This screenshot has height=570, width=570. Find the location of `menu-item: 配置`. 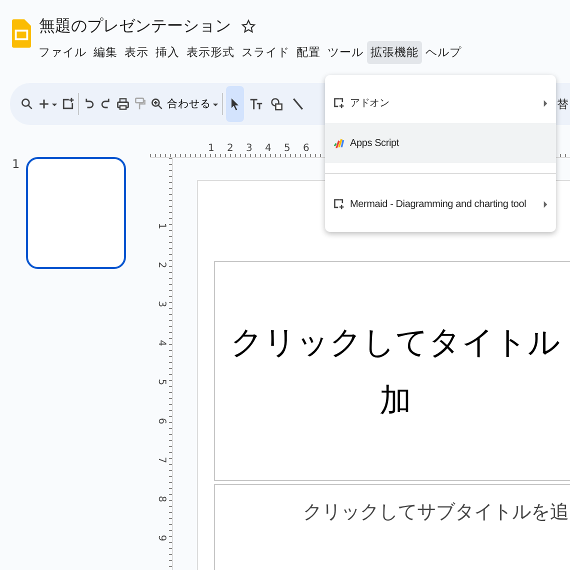

menu-item: 配置 is located at coordinates (308, 52).